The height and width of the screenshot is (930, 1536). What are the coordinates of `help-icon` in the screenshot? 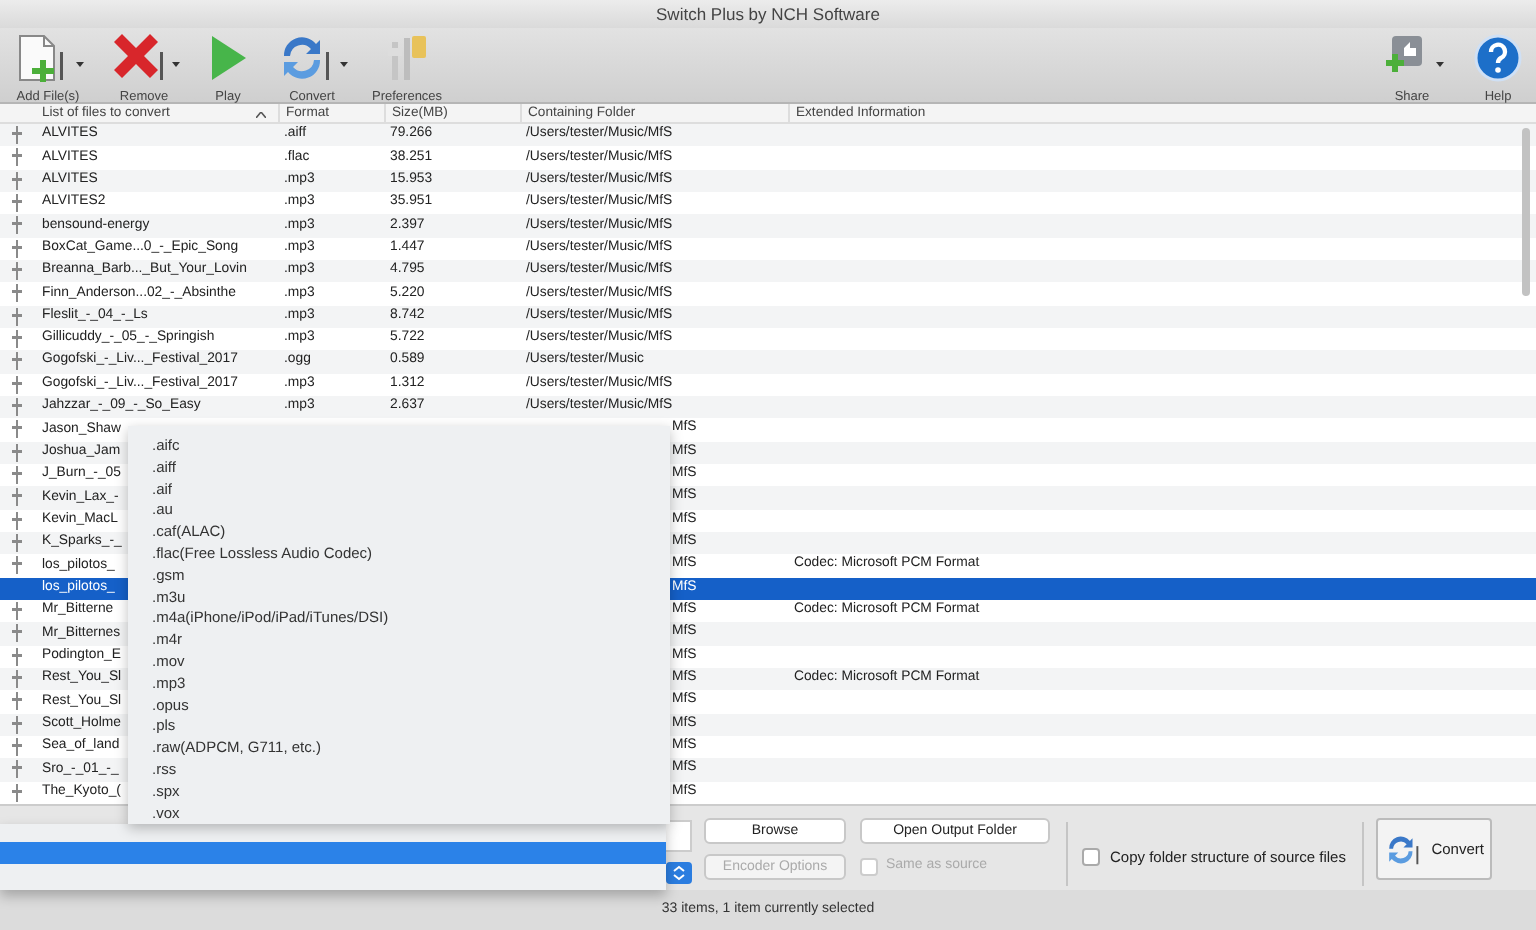 It's located at (1498, 58).